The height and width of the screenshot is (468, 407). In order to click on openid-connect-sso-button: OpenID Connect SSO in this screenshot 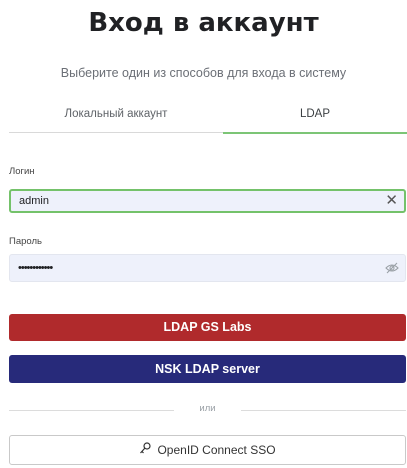, I will do `click(207, 450)`.